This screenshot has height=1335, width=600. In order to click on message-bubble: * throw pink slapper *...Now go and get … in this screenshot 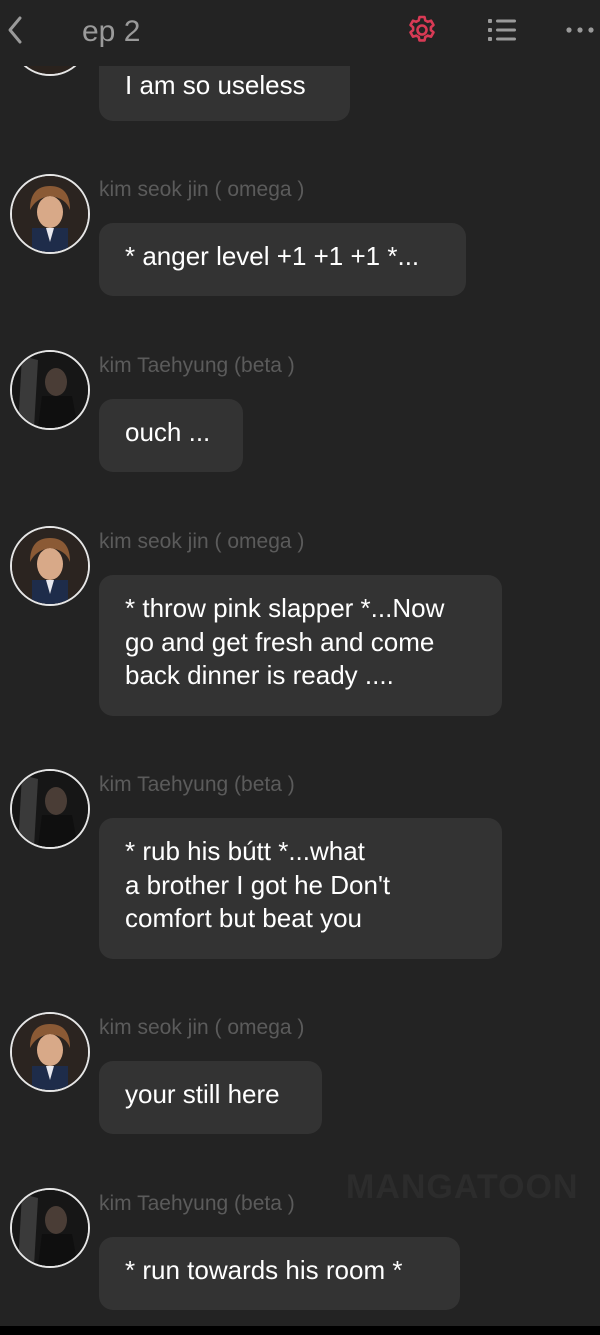, I will do `click(300, 645)`.